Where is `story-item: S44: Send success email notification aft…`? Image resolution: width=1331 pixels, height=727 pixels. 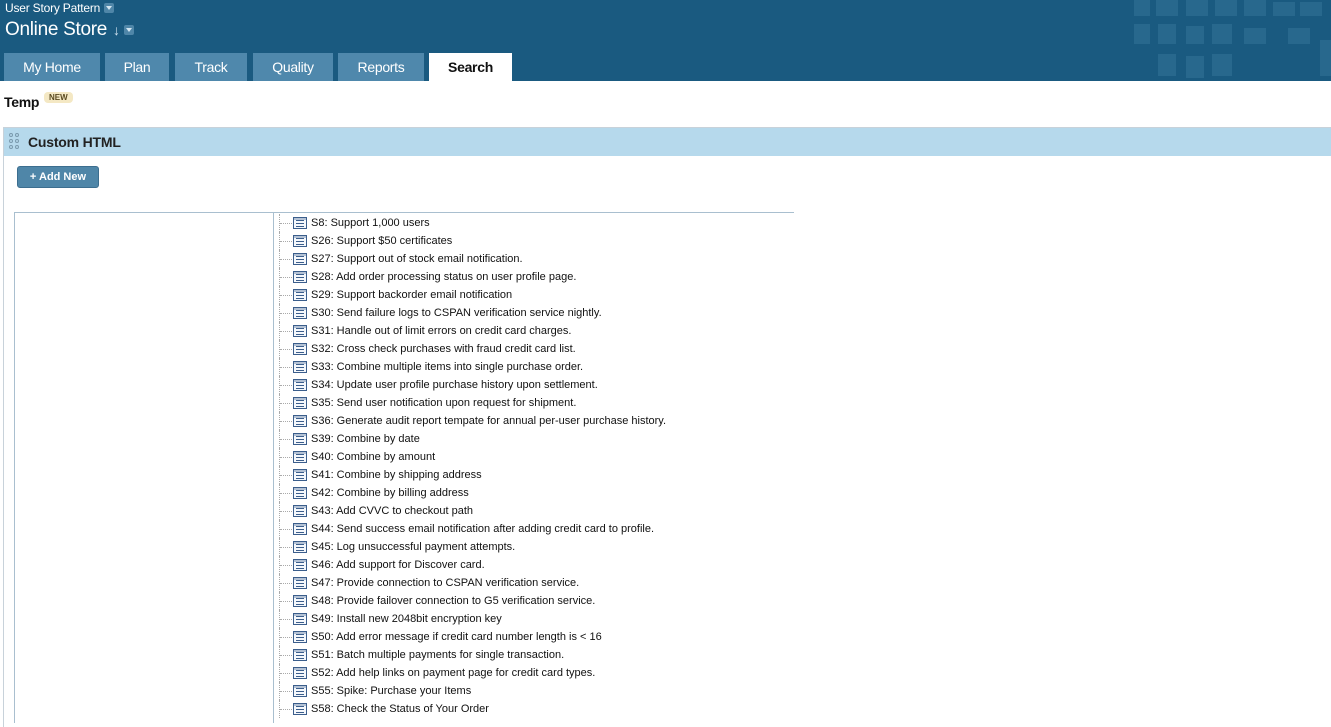
story-item: S44: Send success email notification aft… is located at coordinates (534, 529).